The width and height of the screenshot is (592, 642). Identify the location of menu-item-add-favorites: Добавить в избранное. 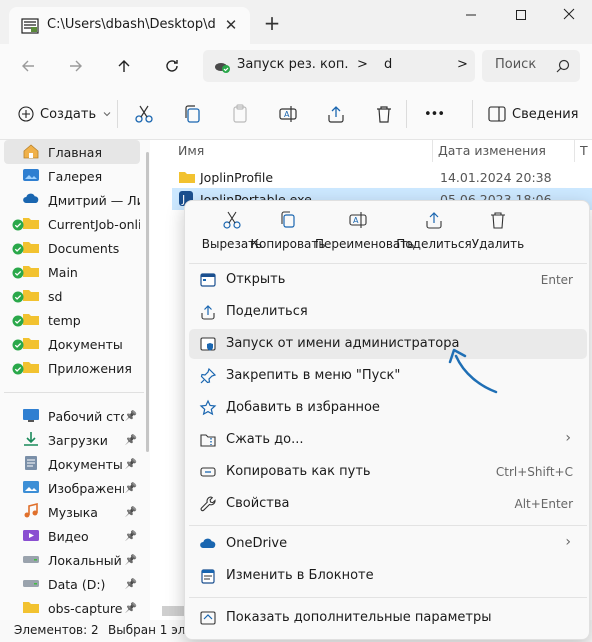
(388, 408).